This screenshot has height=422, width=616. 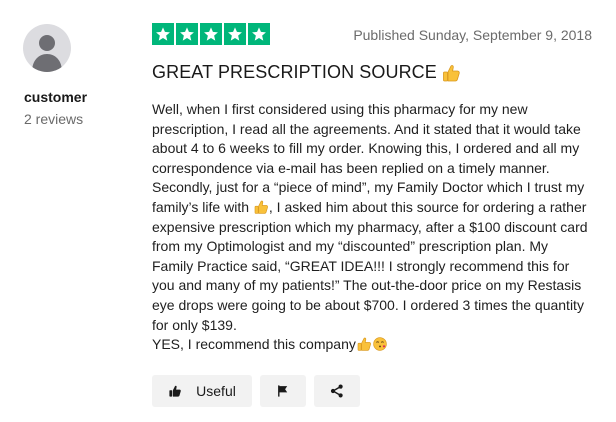 I want to click on review-closing-text: YES, I recommend this company, so click(x=254, y=344).